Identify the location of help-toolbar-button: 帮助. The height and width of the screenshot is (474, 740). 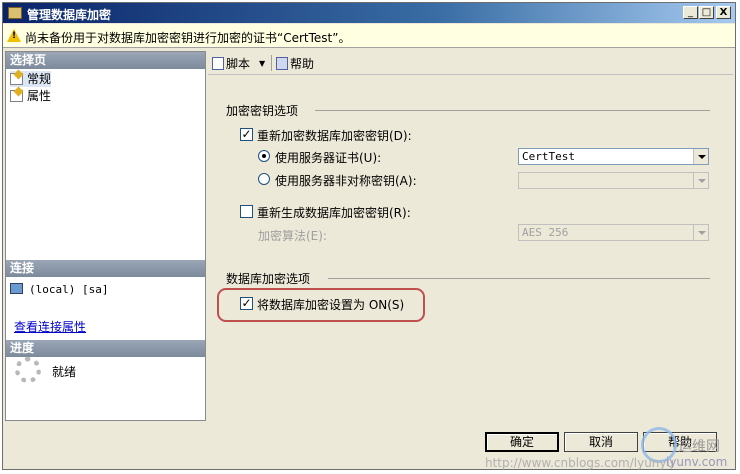
(295, 63).